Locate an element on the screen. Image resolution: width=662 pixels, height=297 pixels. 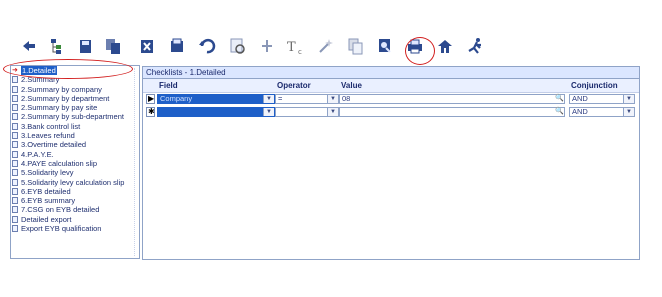
tree-item: 5.Solidarity levy is located at coordinates (75, 172).